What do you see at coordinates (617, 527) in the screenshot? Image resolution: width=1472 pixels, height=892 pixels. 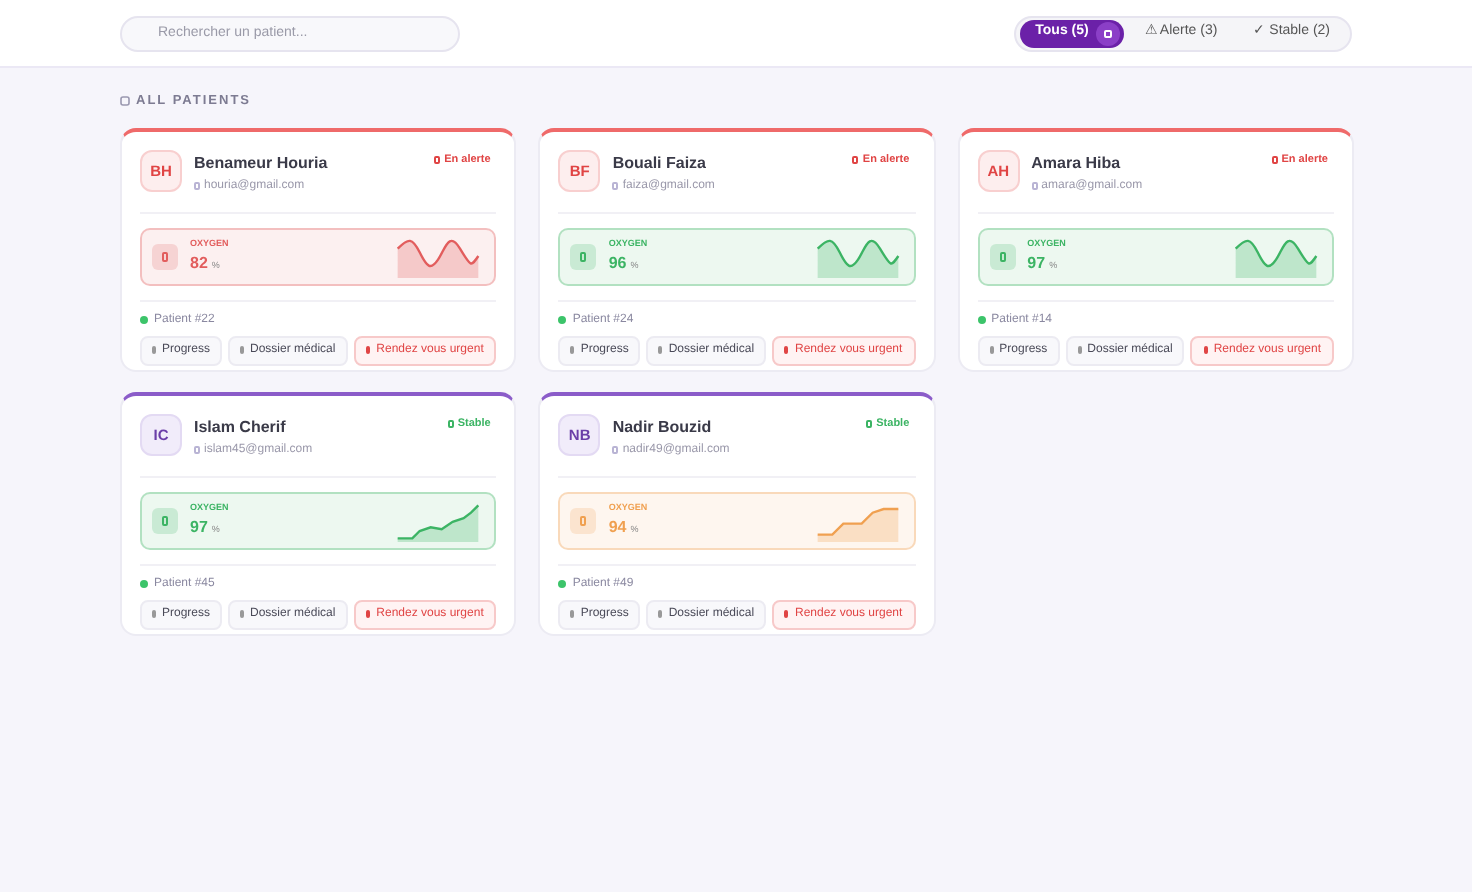 I see `oxygen-value: 94` at bounding box center [617, 527].